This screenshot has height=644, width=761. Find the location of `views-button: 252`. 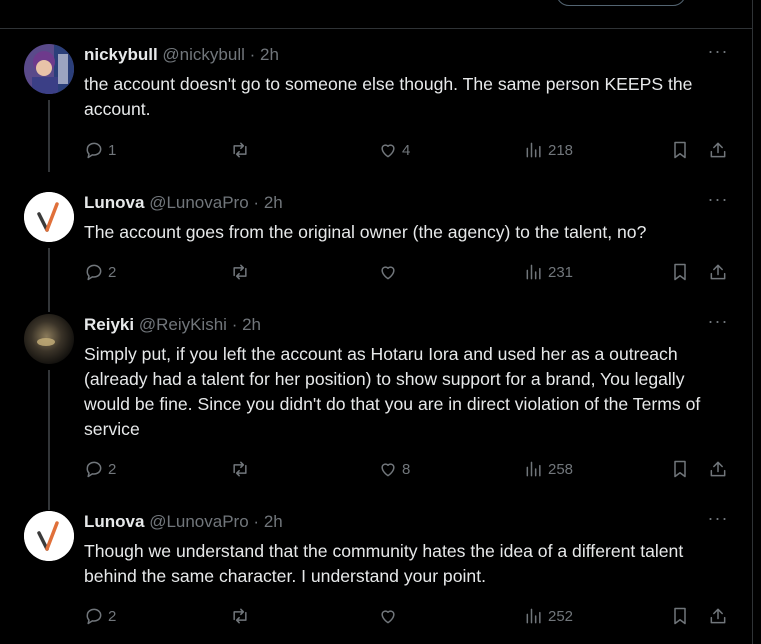

views-button: 252 is located at coordinates (548, 616).